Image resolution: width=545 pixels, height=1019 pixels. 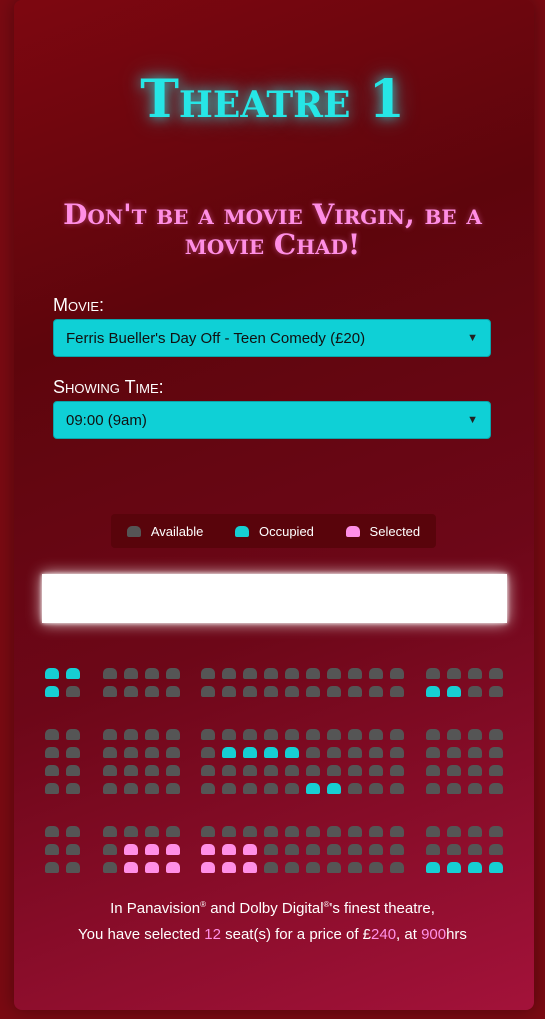 What do you see at coordinates (272, 420) in the screenshot?
I see `showing-time-select: 09:00 (9am) ▼` at bounding box center [272, 420].